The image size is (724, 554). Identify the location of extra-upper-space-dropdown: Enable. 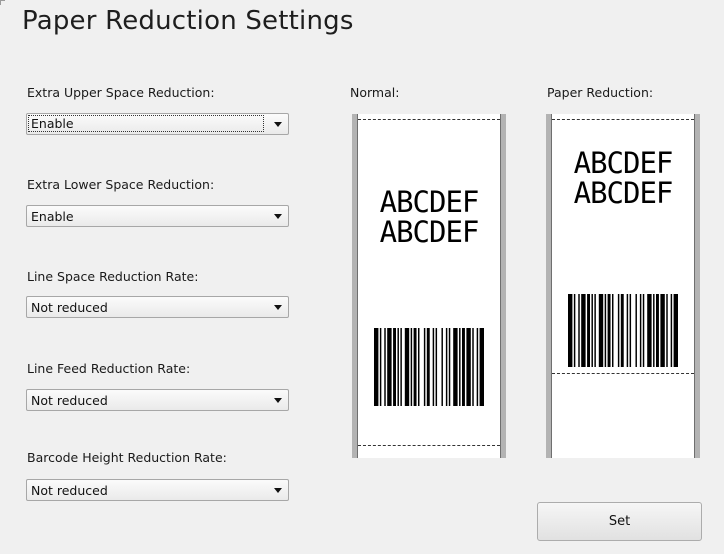
(157, 124).